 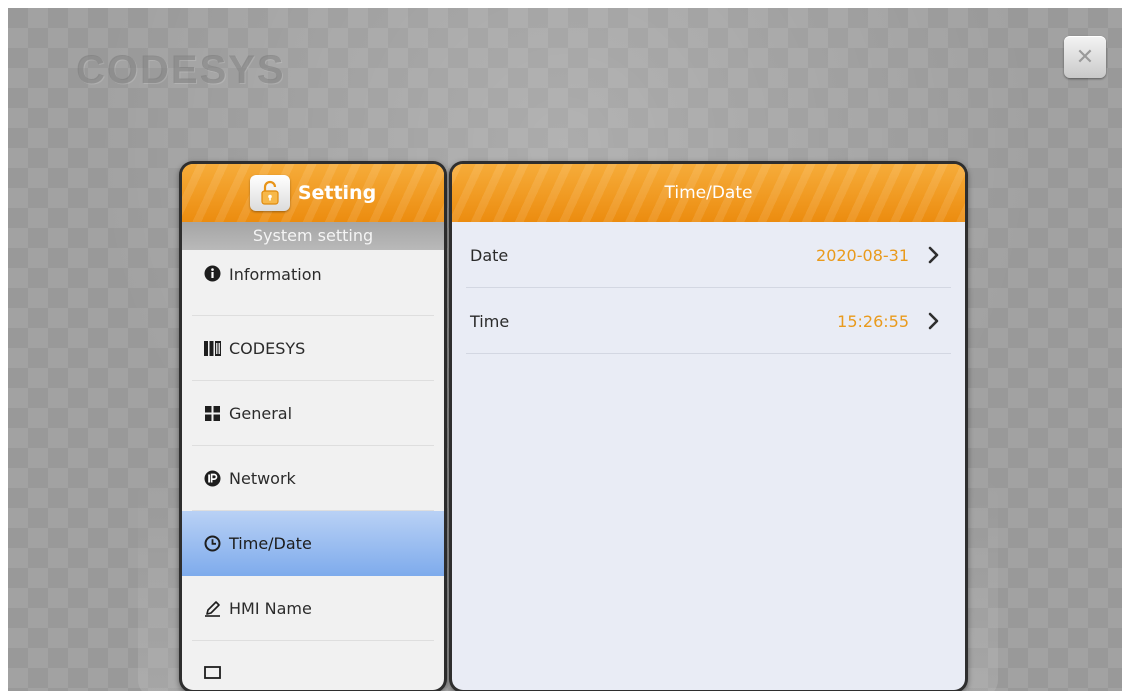 What do you see at coordinates (313, 608) in the screenshot?
I see `menu-item-hmi-name: HMI Name` at bounding box center [313, 608].